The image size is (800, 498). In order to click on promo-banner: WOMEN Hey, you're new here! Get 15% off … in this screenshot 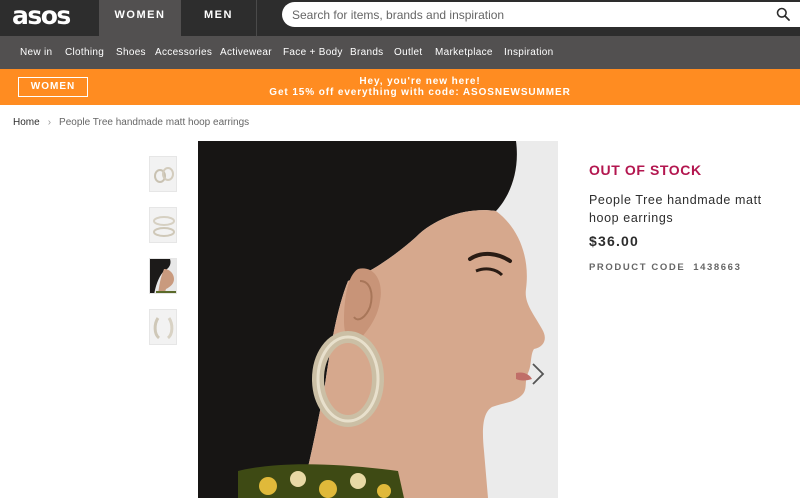, I will do `click(400, 87)`.